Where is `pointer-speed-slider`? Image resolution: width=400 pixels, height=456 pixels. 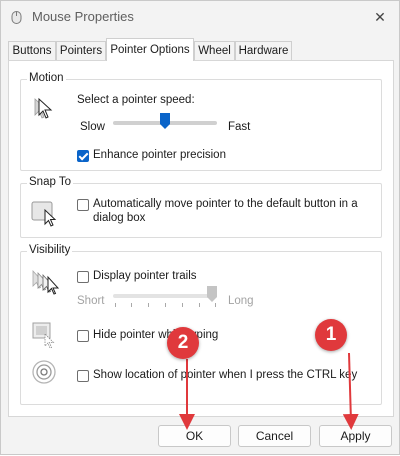 pointer-speed-slider is located at coordinates (165, 124).